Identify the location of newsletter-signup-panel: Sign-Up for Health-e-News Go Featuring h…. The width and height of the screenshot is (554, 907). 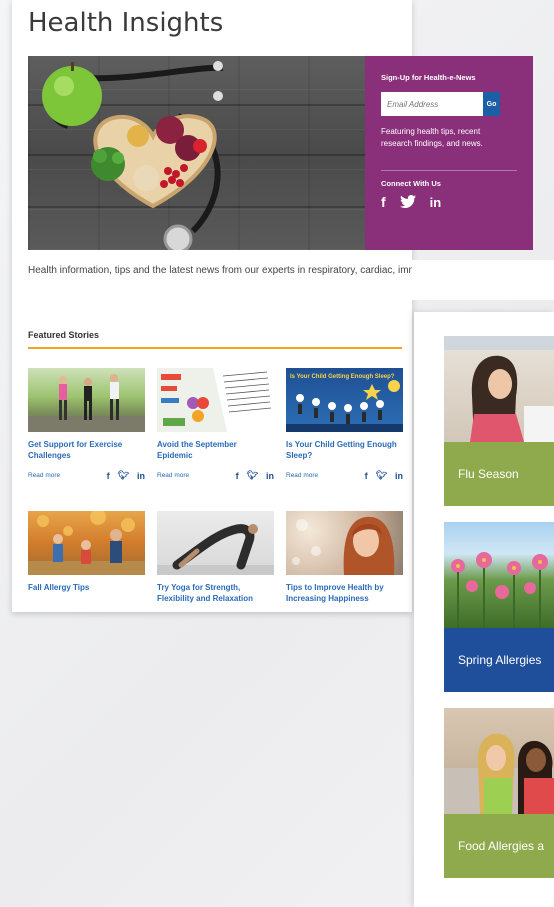
(449, 153).